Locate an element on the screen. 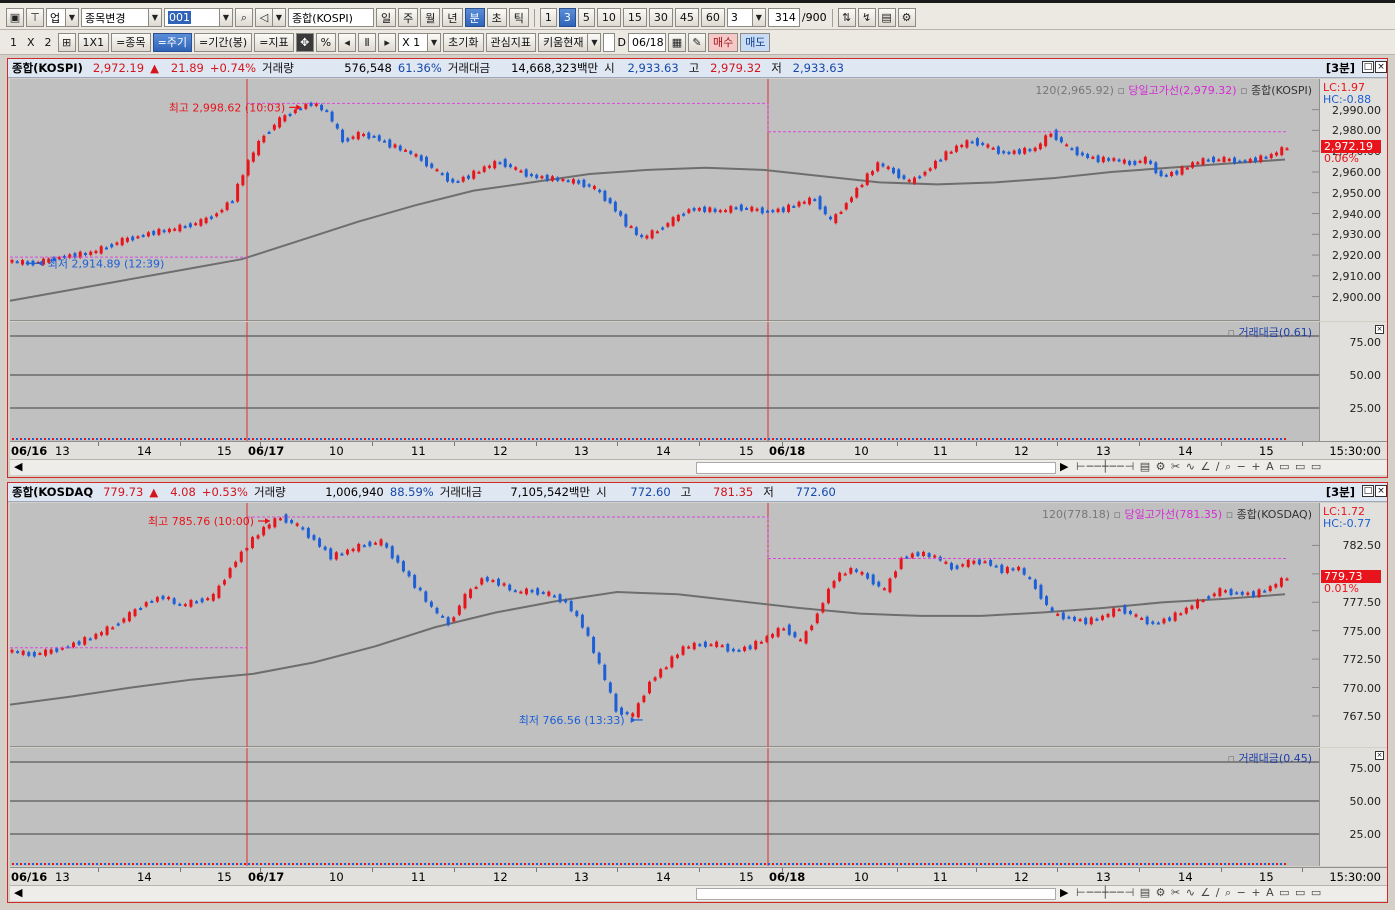  search-icon: ⌕ is located at coordinates (244, 17).